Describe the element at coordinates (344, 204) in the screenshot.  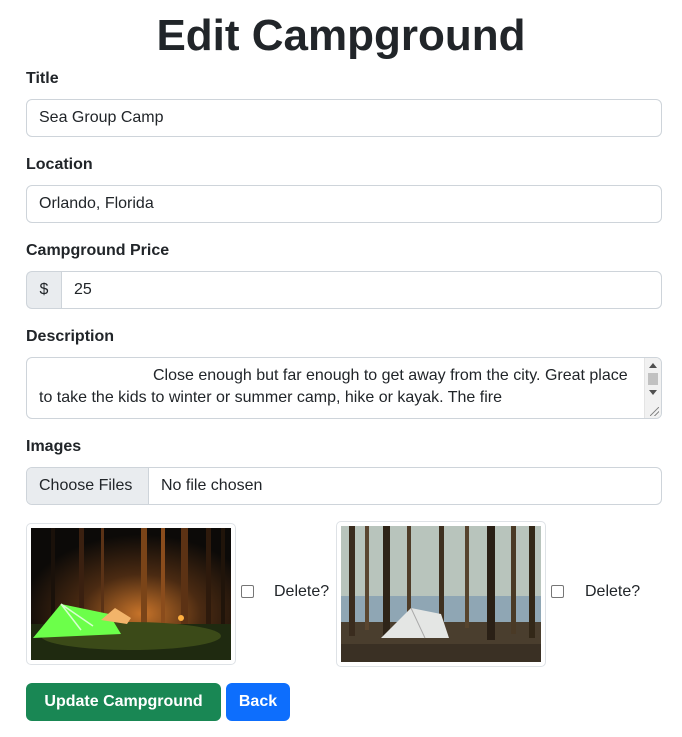
I see `location-input: Orlando, Florida` at that location.